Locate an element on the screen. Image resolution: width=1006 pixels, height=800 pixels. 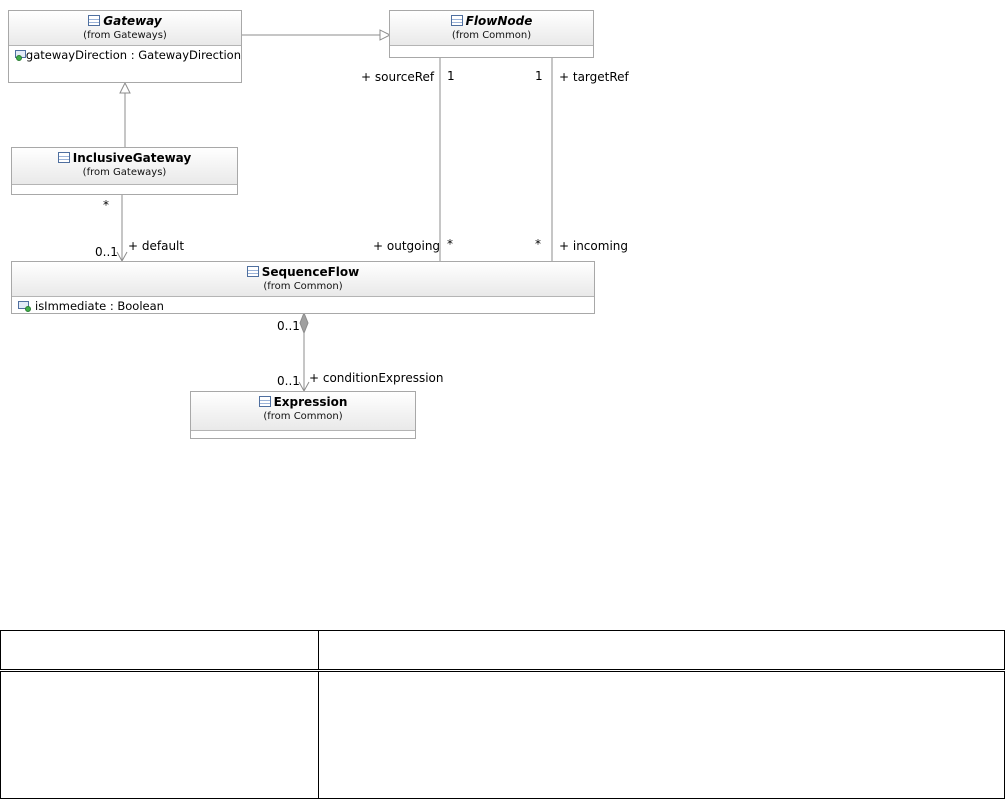
class-gateway-stereotype: (from Gateways) is located at coordinates (125, 35).